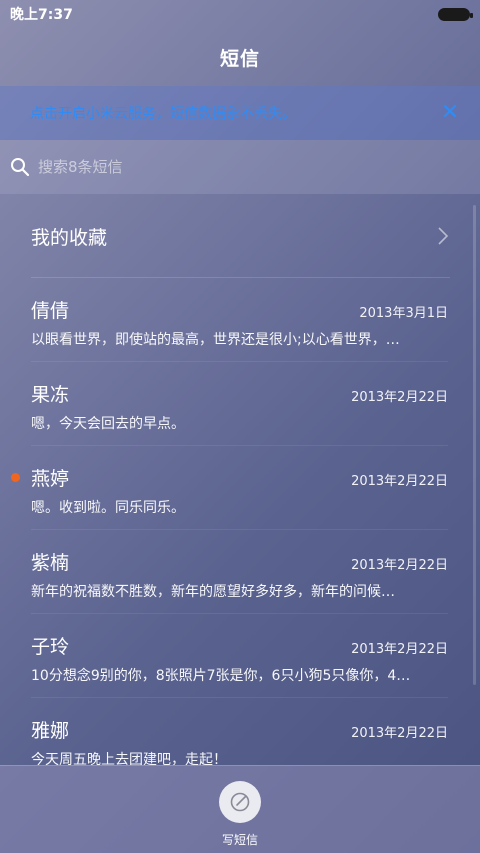  What do you see at coordinates (450, 113) in the screenshot?
I see `close-icon: ✕` at bounding box center [450, 113].